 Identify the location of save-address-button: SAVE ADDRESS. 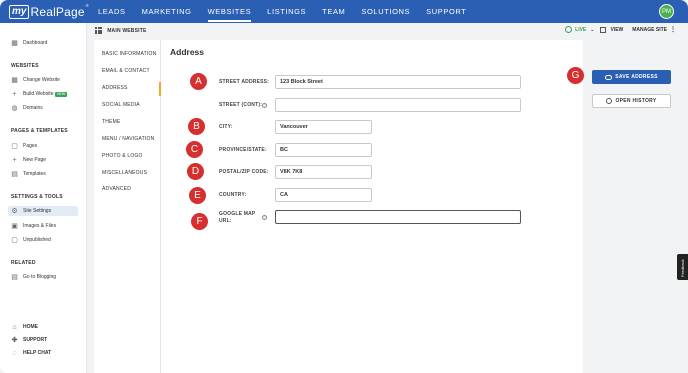
(631, 77).